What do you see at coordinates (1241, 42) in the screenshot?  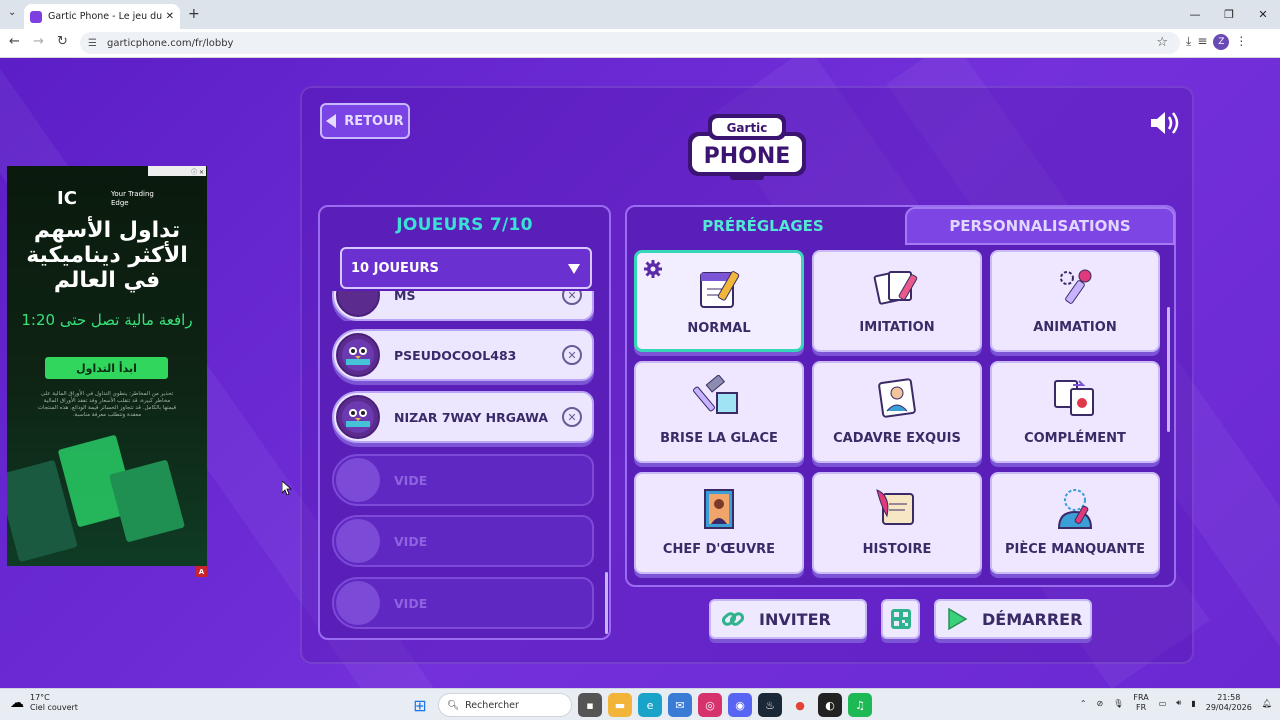 I see `menu-dots-icon: ⋮` at bounding box center [1241, 42].